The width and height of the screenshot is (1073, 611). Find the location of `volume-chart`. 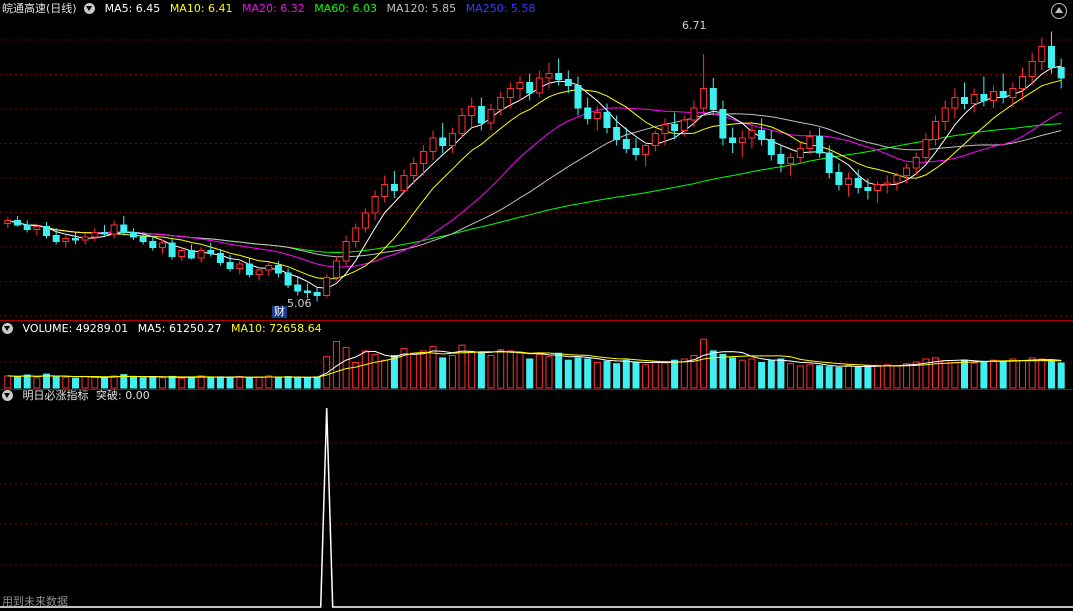

volume-chart is located at coordinates (536, 355).